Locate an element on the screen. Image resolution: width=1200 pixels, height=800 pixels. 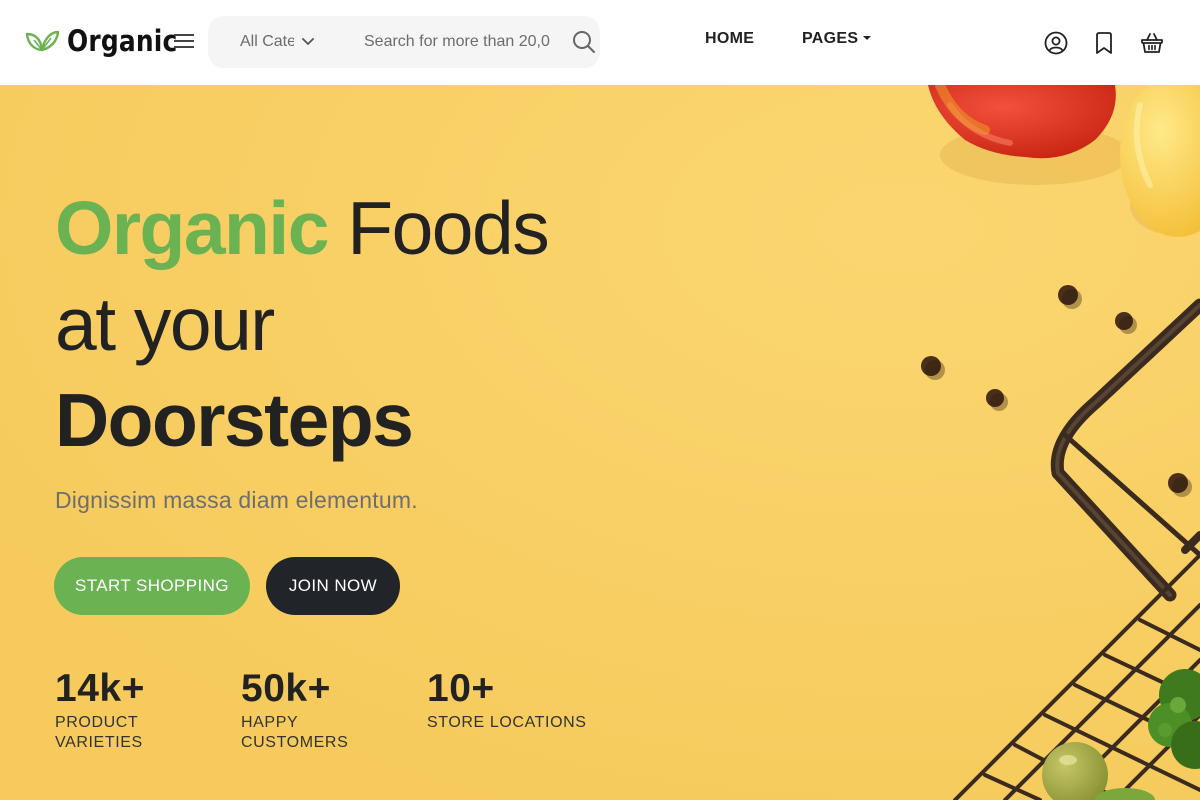
stat-product-varieties: 14k+ PRODUCT VARIETIES is located at coordinates (130, 710).